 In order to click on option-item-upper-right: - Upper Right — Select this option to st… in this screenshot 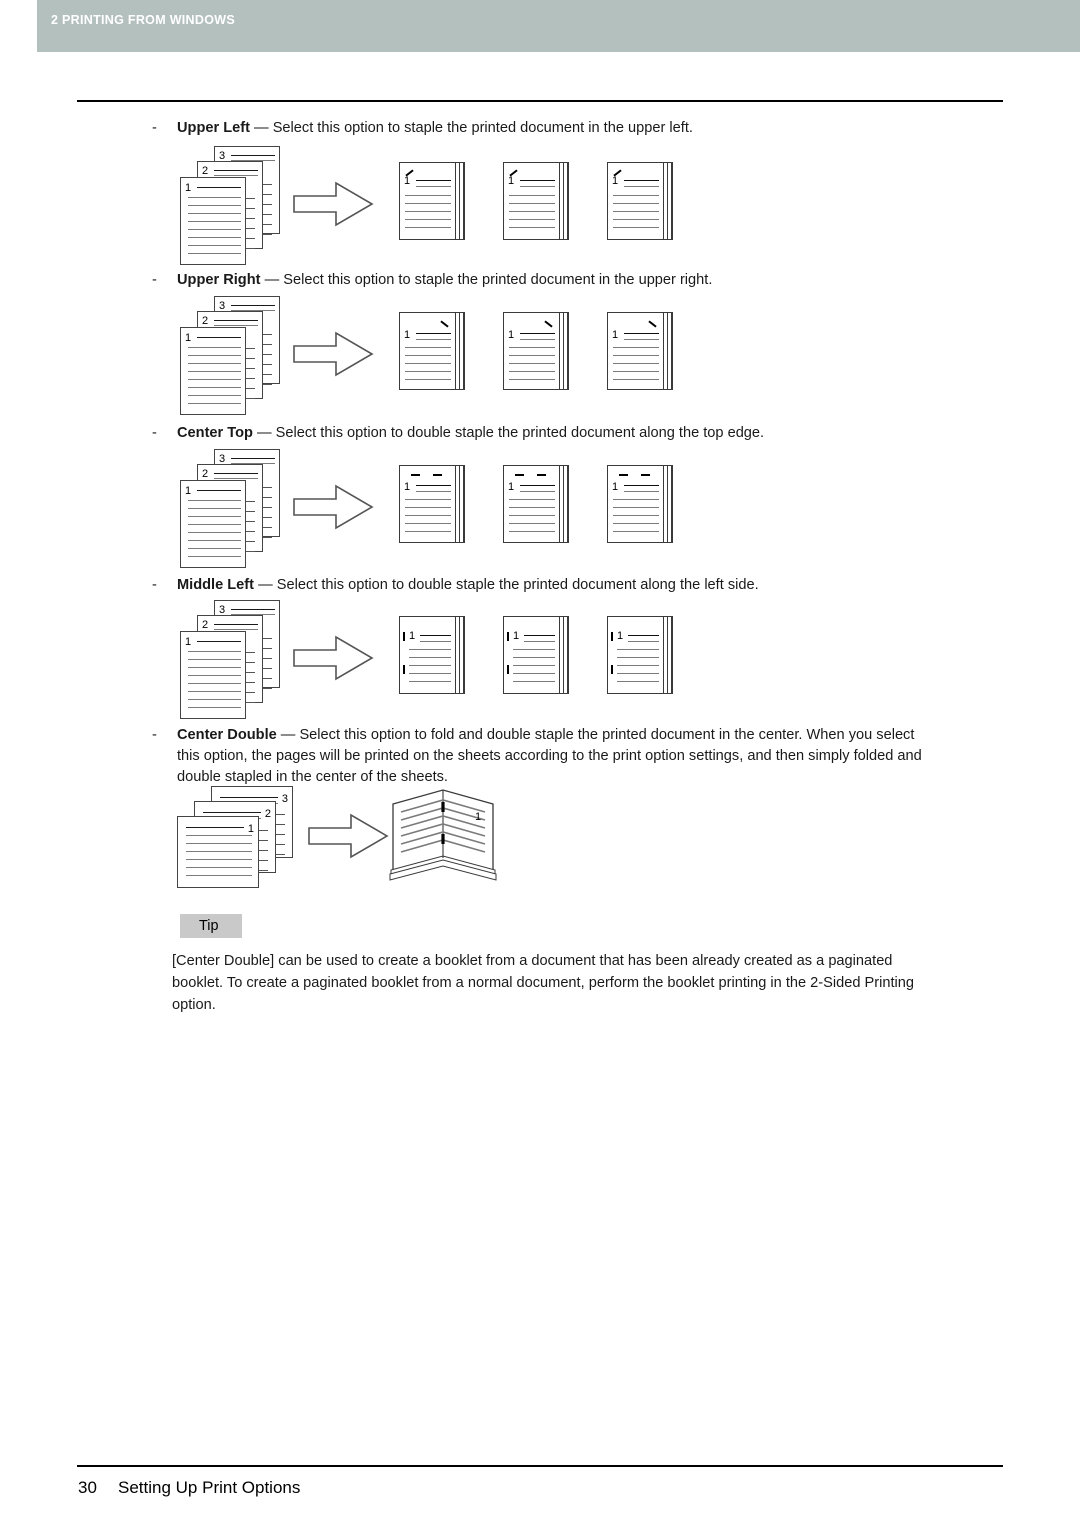, I will do `click(578, 280)`.